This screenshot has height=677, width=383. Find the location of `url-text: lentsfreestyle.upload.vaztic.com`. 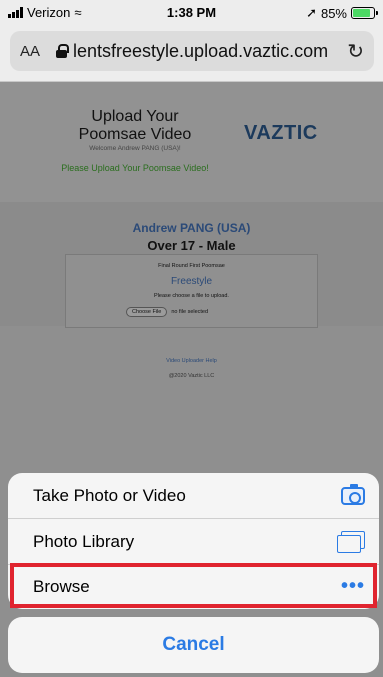

url-text: lentsfreestyle.upload.vaztic.com is located at coordinates (207, 51).